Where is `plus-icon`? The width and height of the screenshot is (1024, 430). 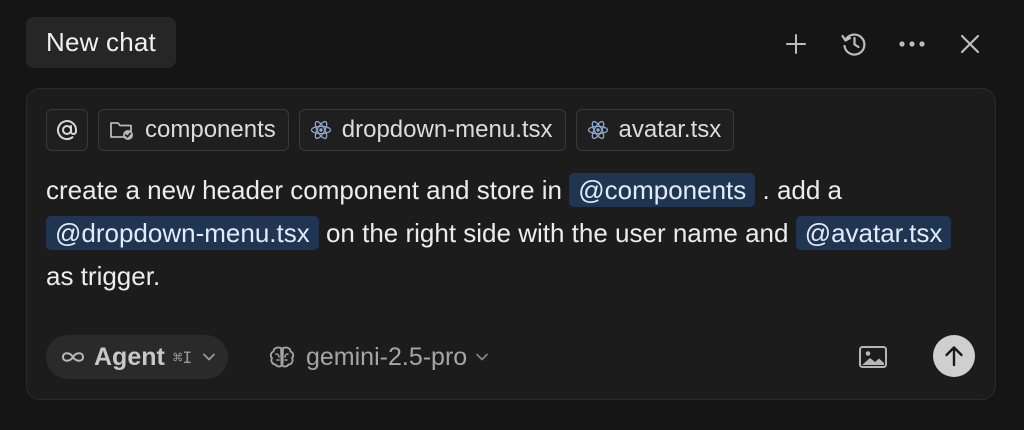
plus-icon is located at coordinates (796, 44).